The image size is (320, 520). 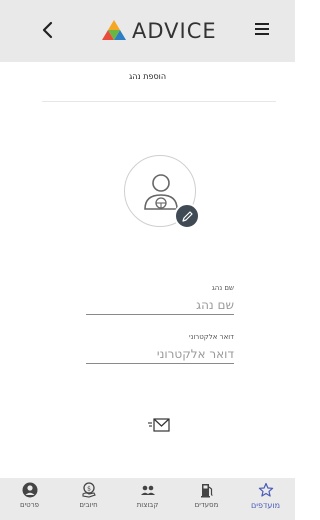 I want to click on edit-avatar-button, so click(x=187, y=216).